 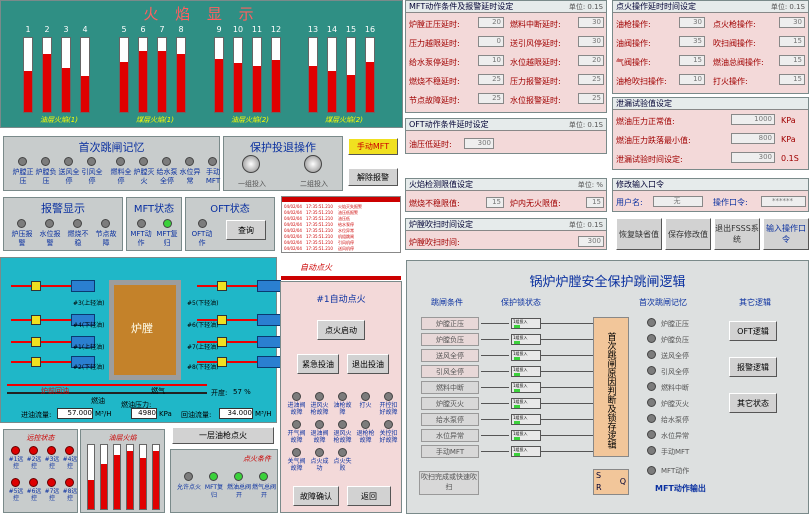 What do you see at coordinates (753, 157) in the screenshot?
I see `leak-test-input: 300` at bounding box center [753, 157].